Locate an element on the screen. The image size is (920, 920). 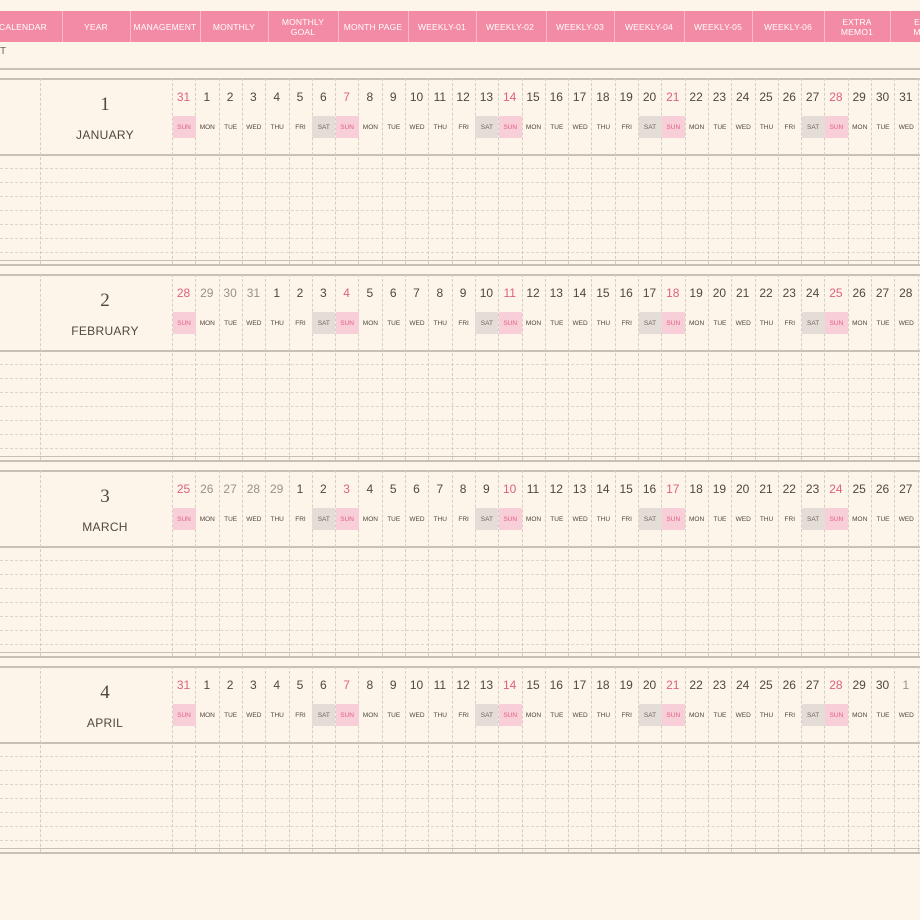
date-number: 12 is located at coordinates (463, 97).